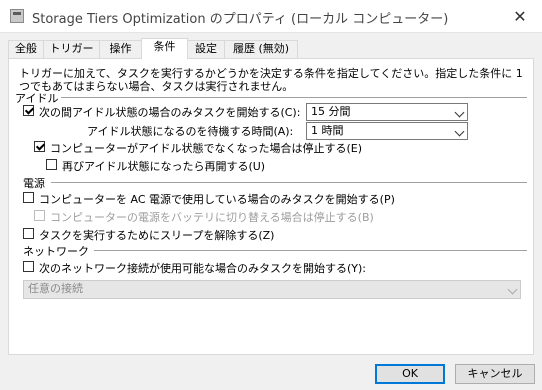 The height and width of the screenshot is (390, 542). I want to click on restart-if-idle-checkbox, so click(51, 164).